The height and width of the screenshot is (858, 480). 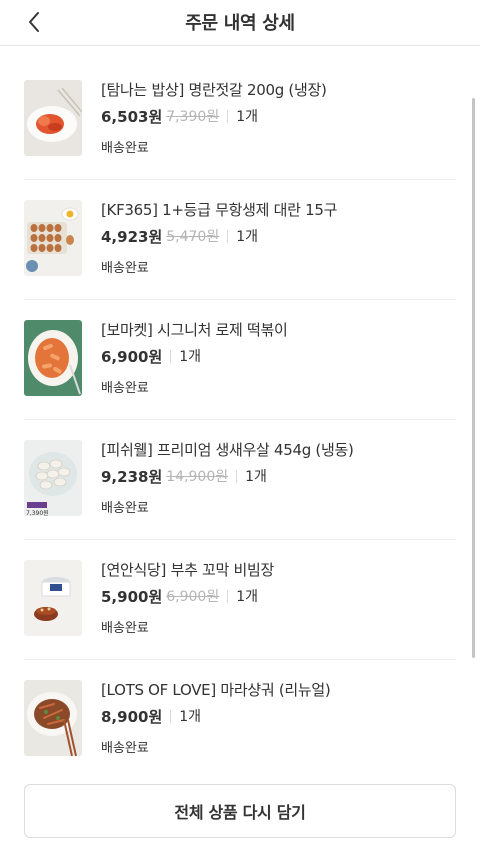 I want to click on product-name: [KF365] 1+등급 무항생제 대란 15구, so click(x=278, y=210).